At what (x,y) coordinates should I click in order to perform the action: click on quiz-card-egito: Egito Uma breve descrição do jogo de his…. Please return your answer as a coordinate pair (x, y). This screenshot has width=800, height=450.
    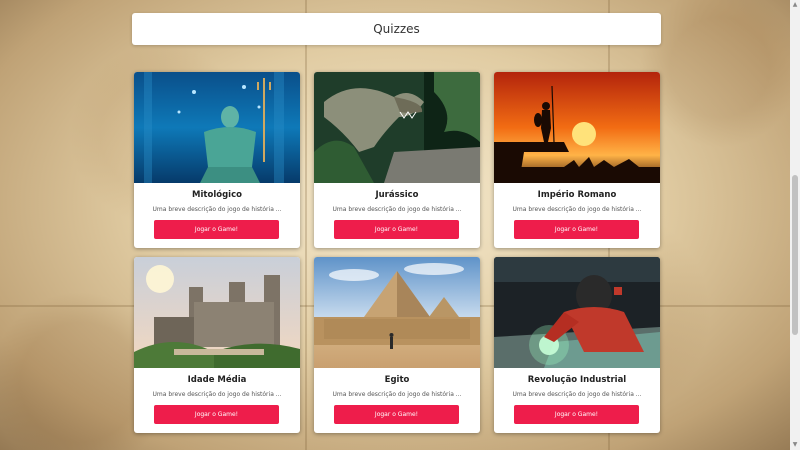
    Looking at the image, I should click on (397, 345).